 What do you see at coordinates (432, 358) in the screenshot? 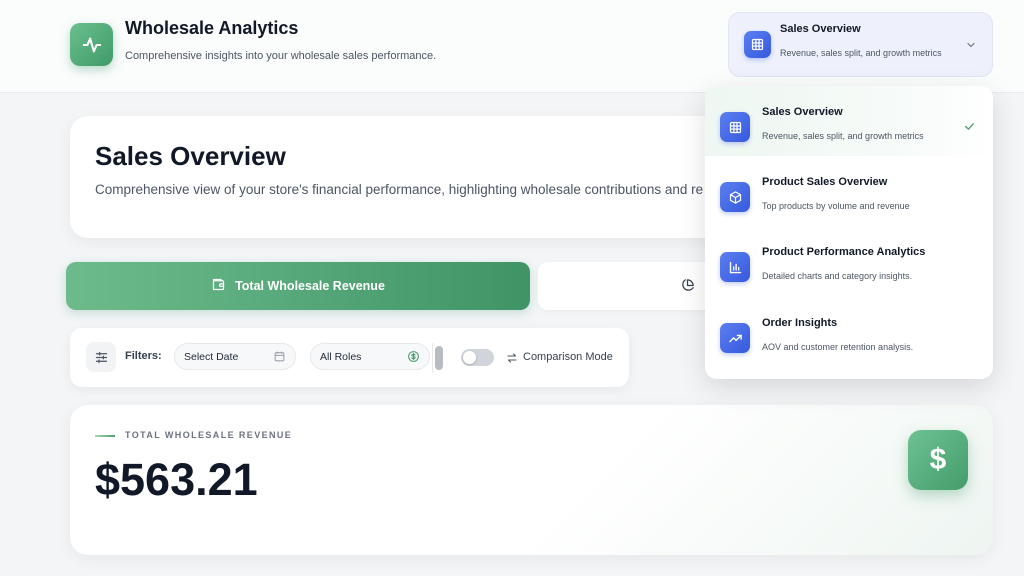
I see `divider` at bounding box center [432, 358].